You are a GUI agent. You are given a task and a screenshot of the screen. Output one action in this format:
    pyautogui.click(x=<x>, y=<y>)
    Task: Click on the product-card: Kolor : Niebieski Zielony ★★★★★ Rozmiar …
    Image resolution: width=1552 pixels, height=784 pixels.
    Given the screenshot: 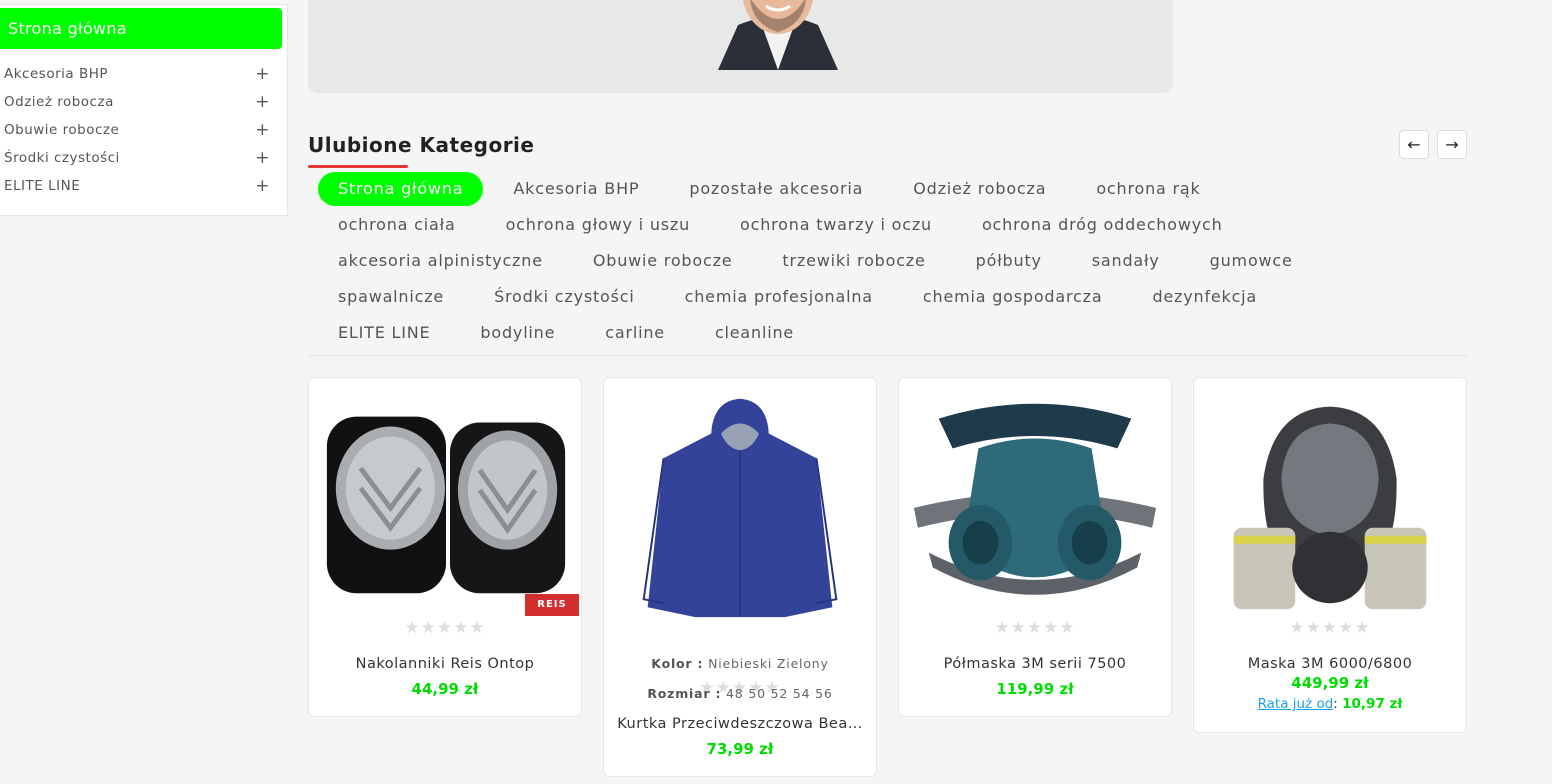 What is the action you would take?
    pyautogui.click(x=740, y=577)
    